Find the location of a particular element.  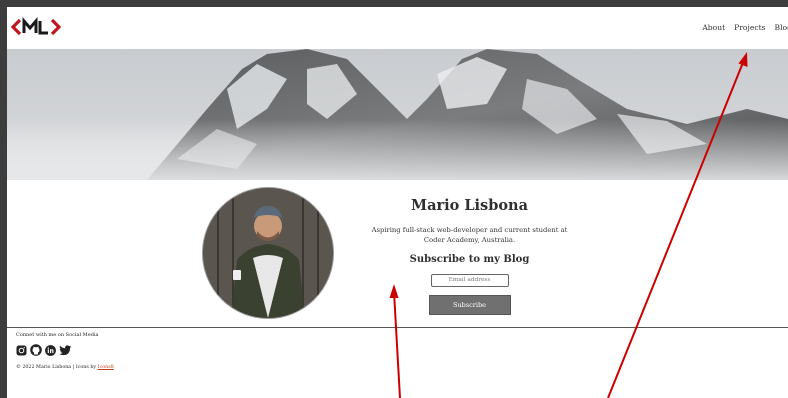

profile-avatar is located at coordinates (268, 253).